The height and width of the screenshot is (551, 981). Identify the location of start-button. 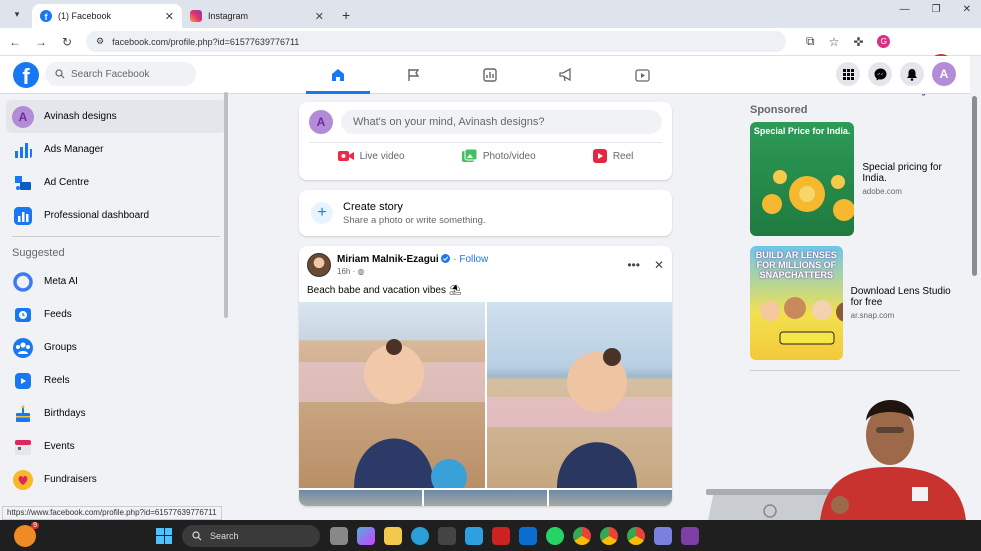
(164, 535).